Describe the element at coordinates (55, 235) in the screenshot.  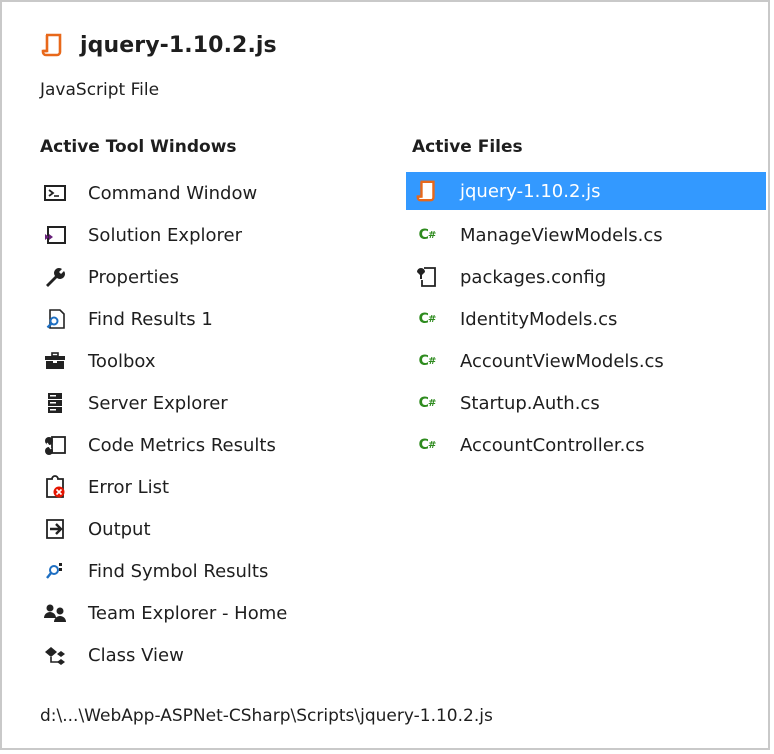
I see `solution-explorer-icon` at that location.